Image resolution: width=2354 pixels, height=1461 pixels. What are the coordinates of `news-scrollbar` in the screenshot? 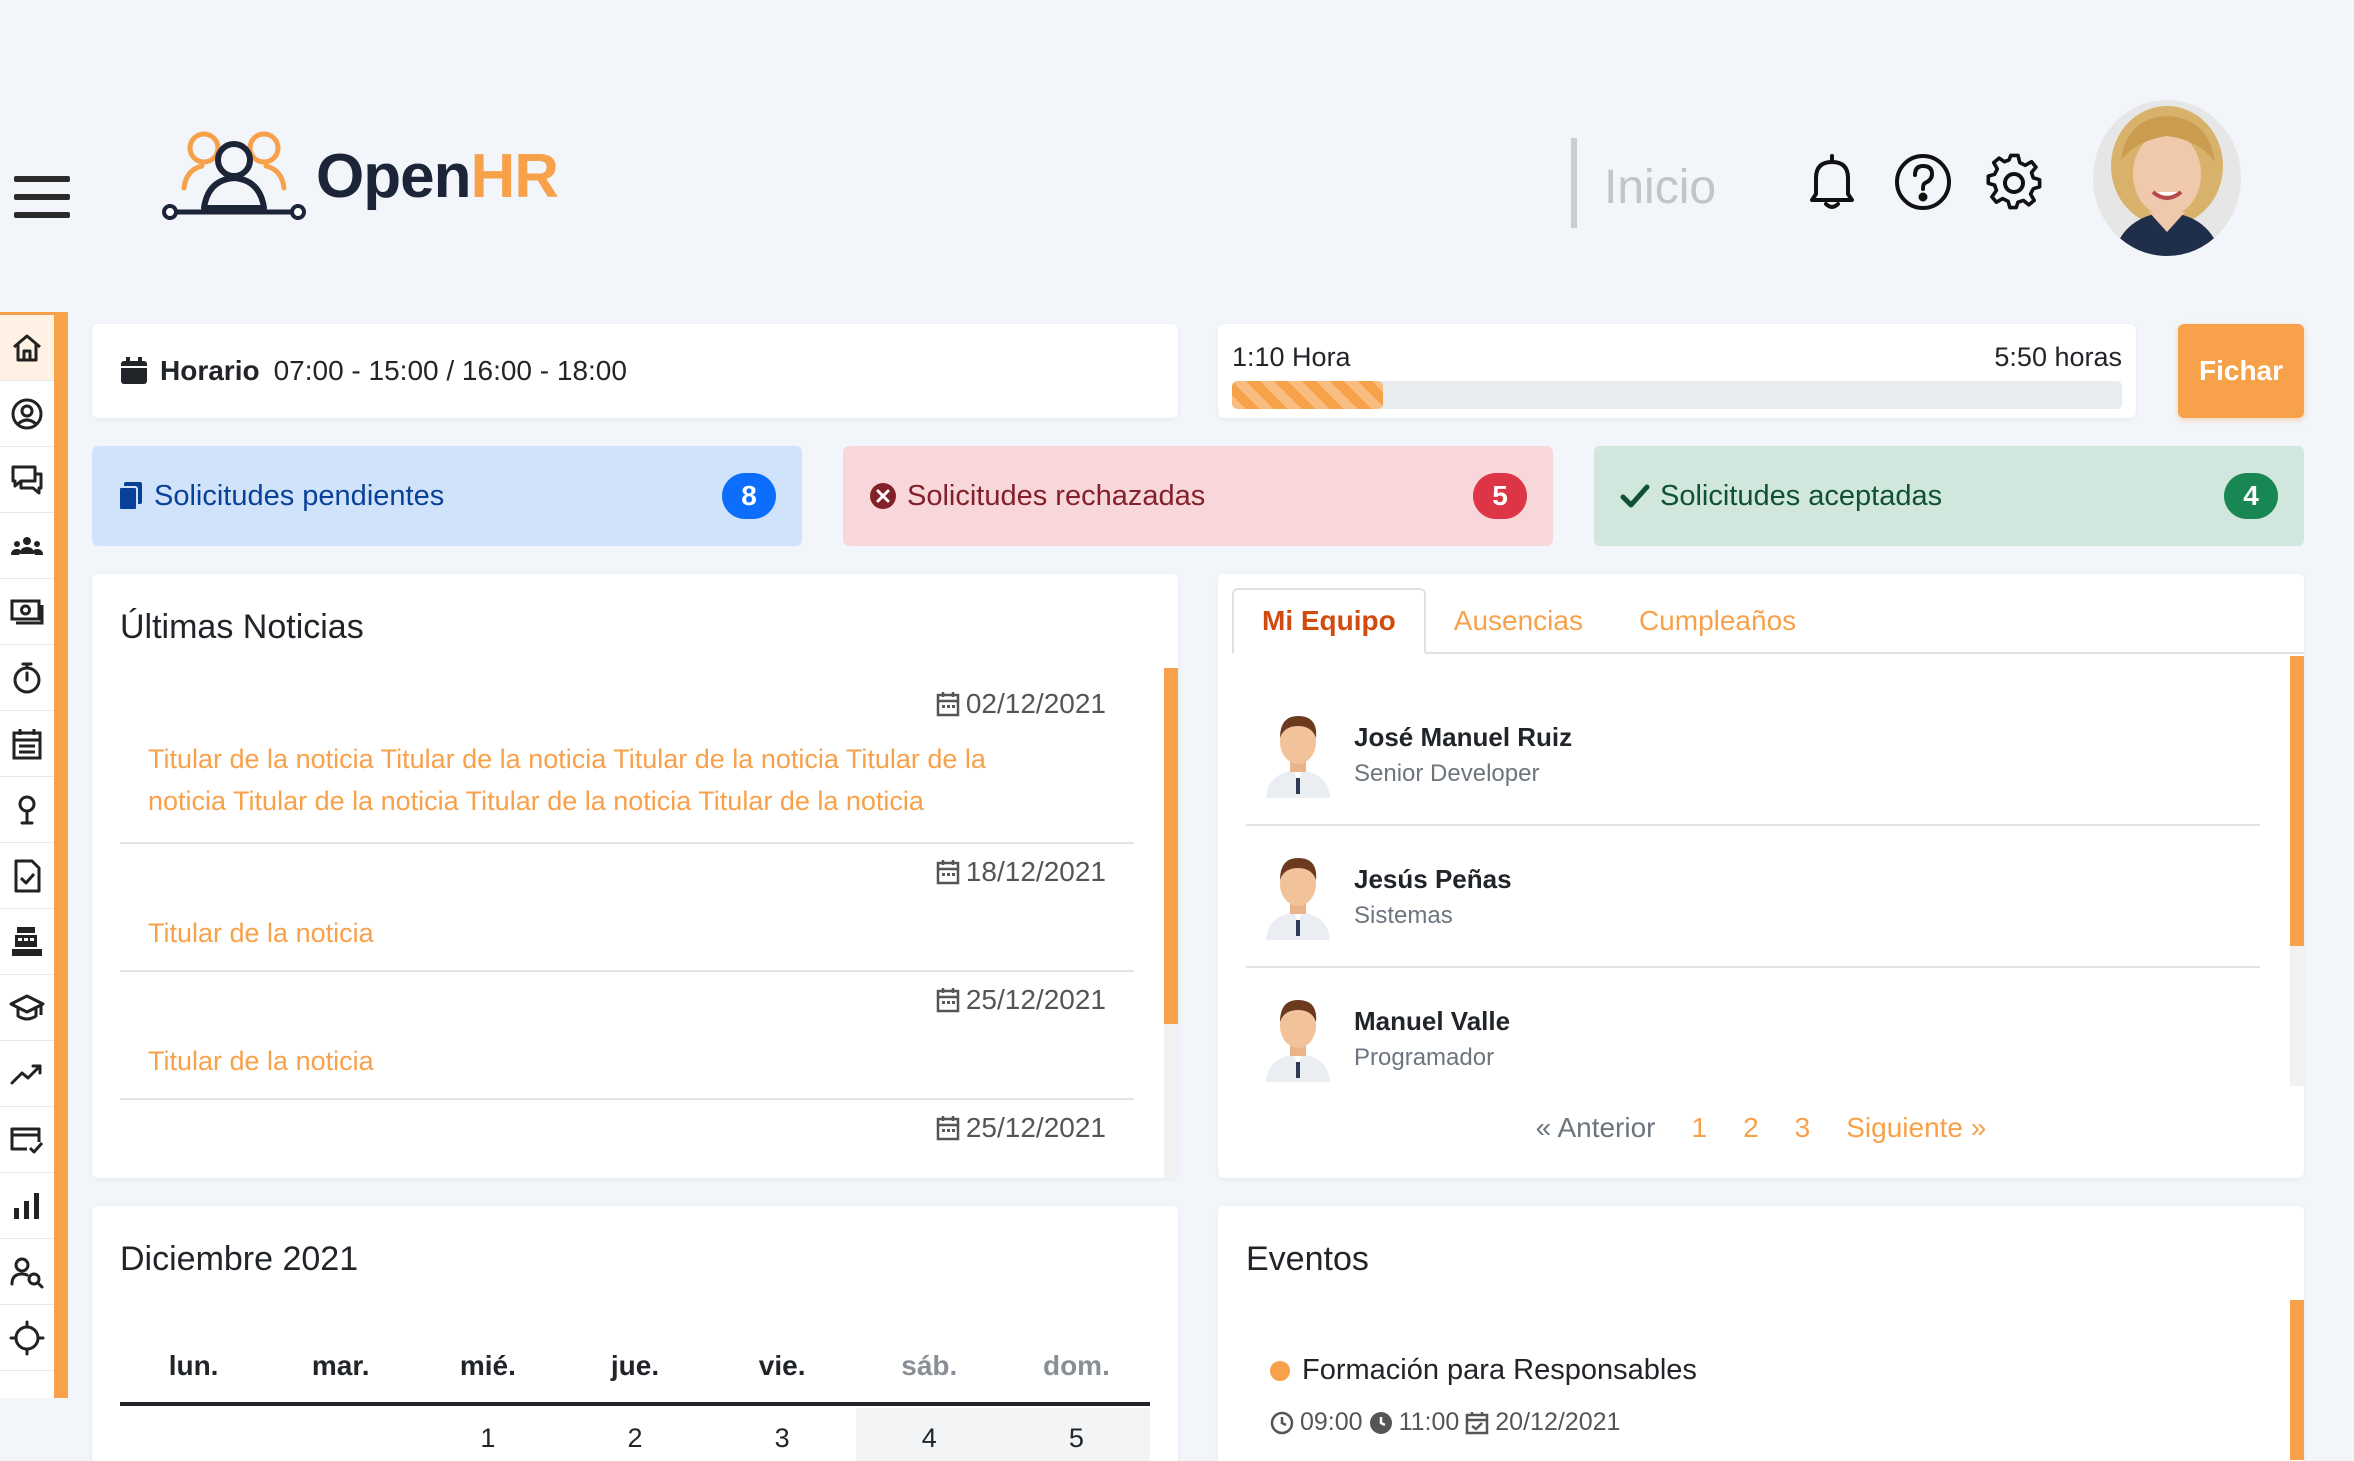 It's located at (1171, 923).